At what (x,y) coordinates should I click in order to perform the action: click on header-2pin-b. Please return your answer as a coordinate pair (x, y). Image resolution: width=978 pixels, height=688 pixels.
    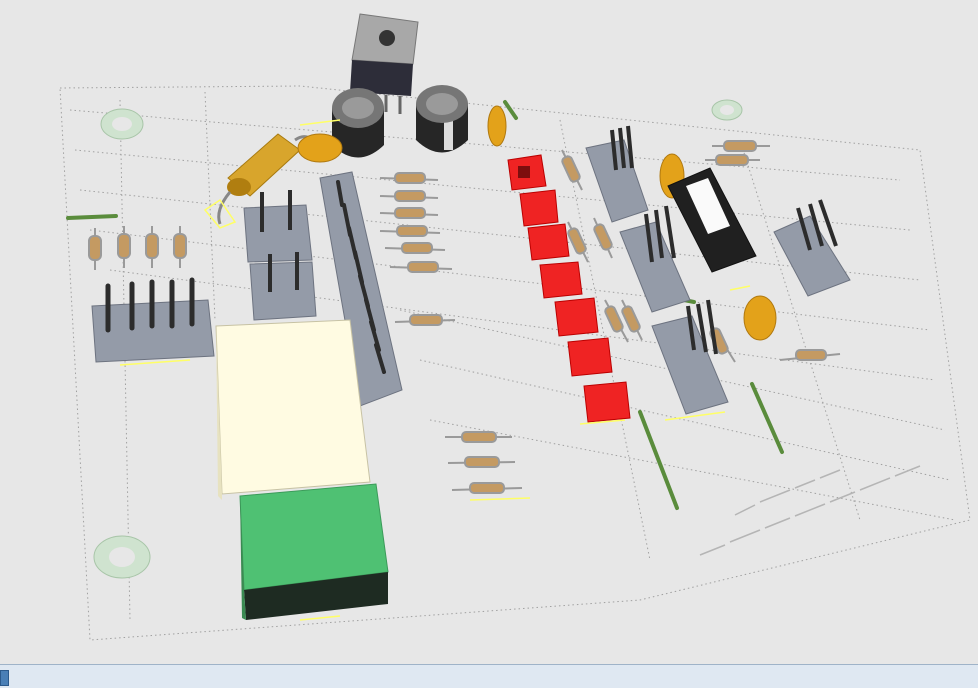
    Looking at the image, I should click on (283, 286).